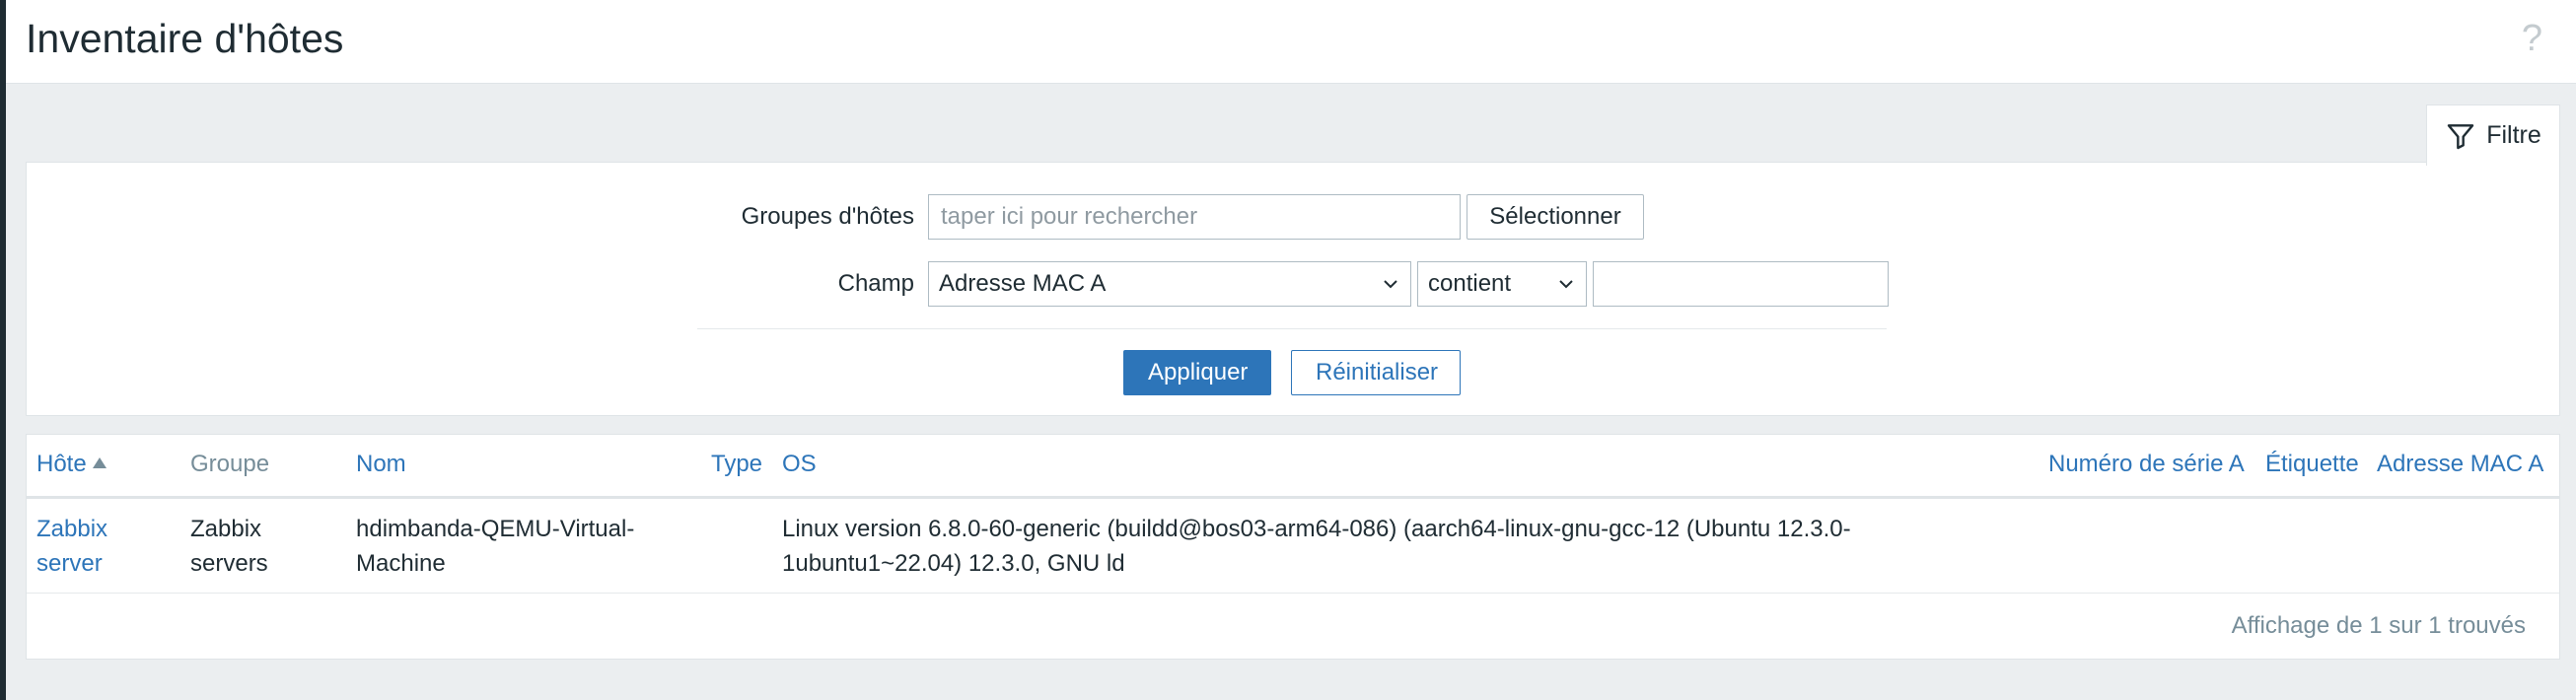 This screenshot has height=700, width=2576. I want to click on host-link: Zabbix server, so click(72, 546).